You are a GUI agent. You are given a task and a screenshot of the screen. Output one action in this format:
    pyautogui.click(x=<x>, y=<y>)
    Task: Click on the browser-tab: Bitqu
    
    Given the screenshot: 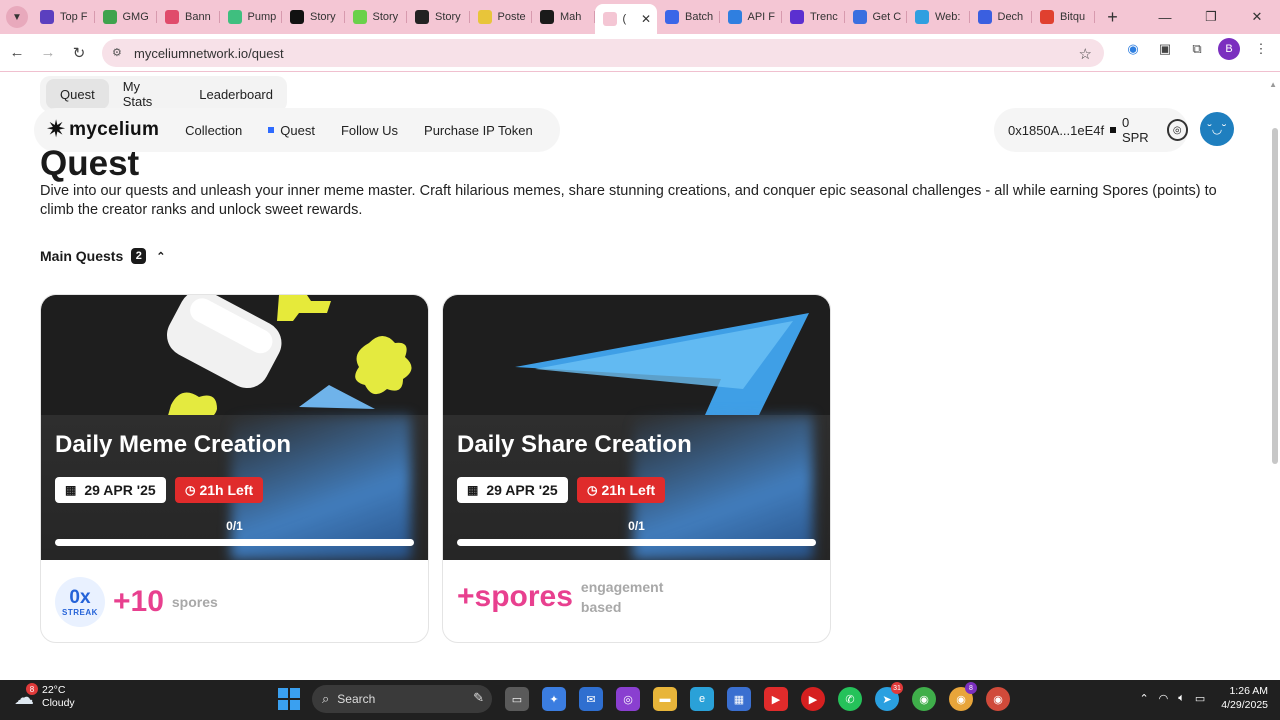 What is the action you would take?
    pyautogui.click(x=1063, y=17)
    